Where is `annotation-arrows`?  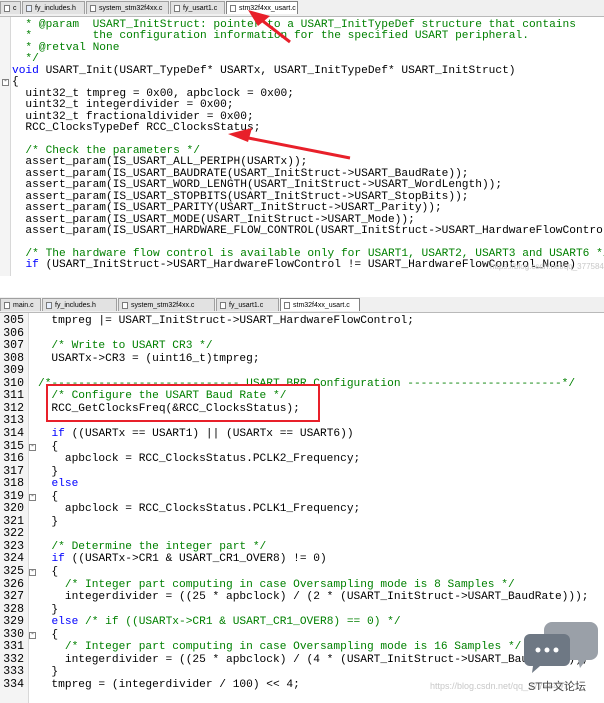 annotation-arrows is located at coordinates (289, 85).